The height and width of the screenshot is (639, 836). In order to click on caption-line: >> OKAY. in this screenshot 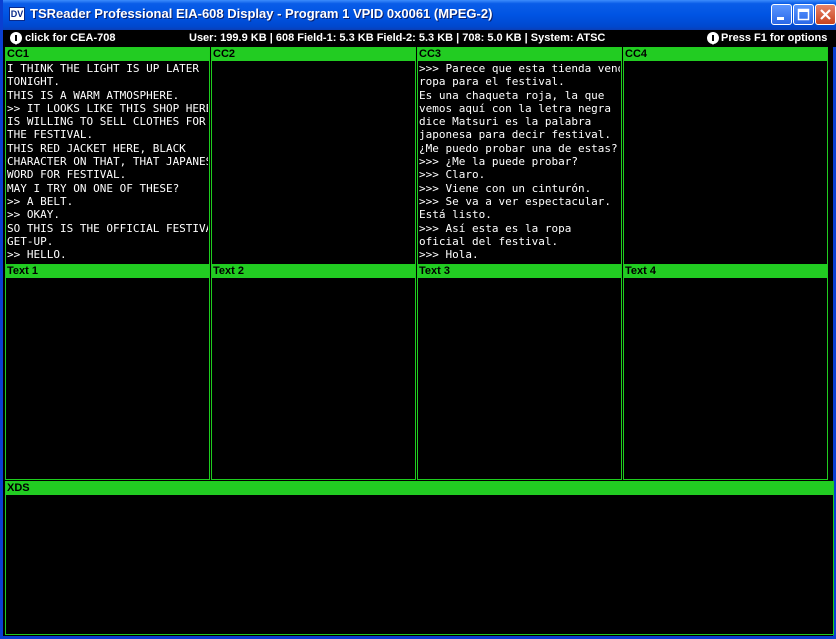, I will do `click(33, 215)`.